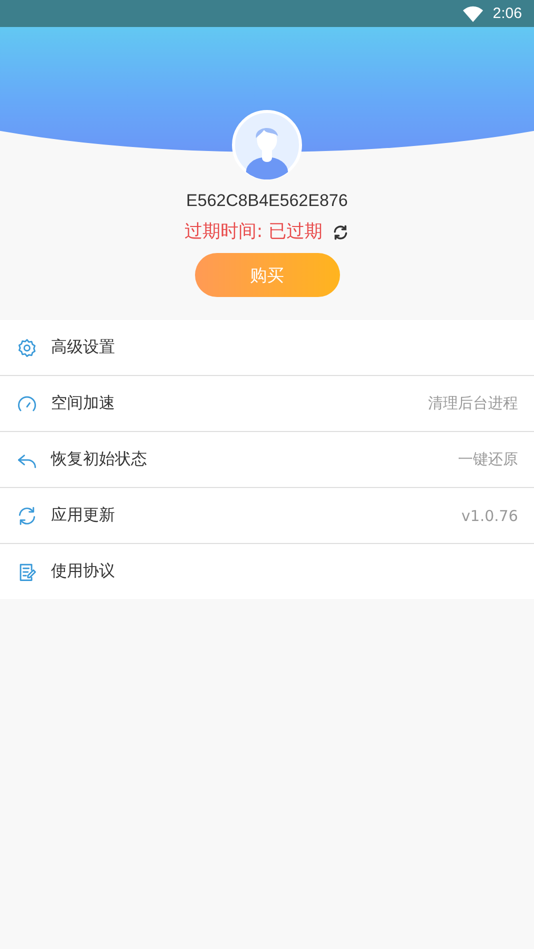 This screenshot has width=534, height=949. What do you see at coordinates (267, 571) in the screenshot?
I see `menu-item: 使用协议` at bounding box center [267, 571].